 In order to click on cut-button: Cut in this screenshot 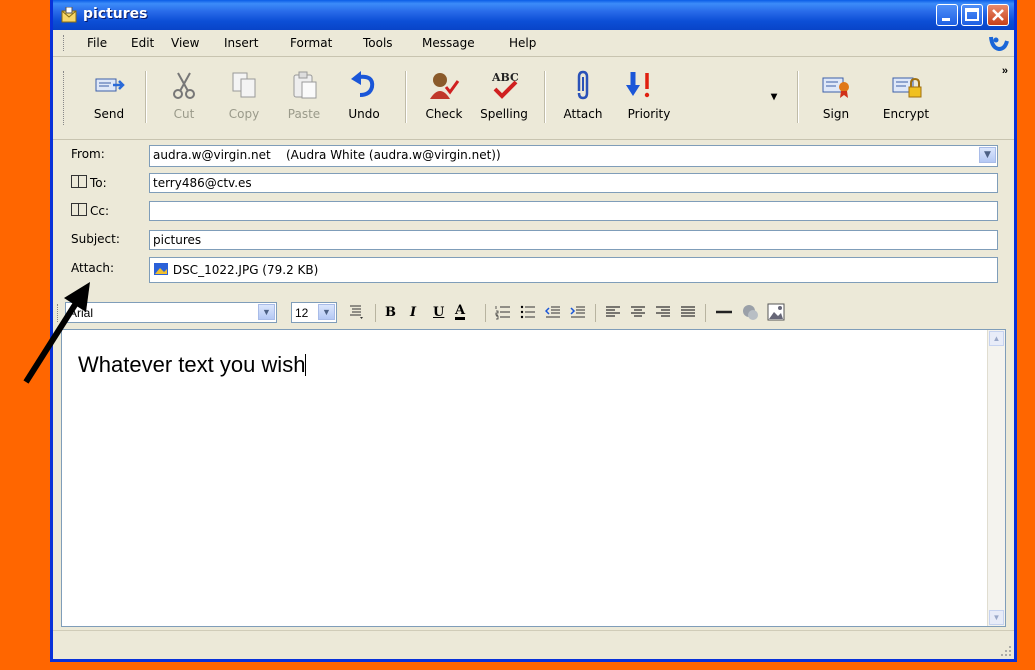, I will do `click(184, 95)`.